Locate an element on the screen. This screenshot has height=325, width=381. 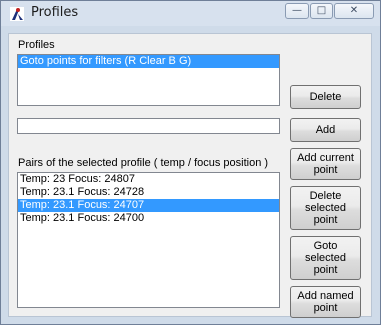
delete-selected-point-button: Delete selected point is located at coordinates (325, 208).